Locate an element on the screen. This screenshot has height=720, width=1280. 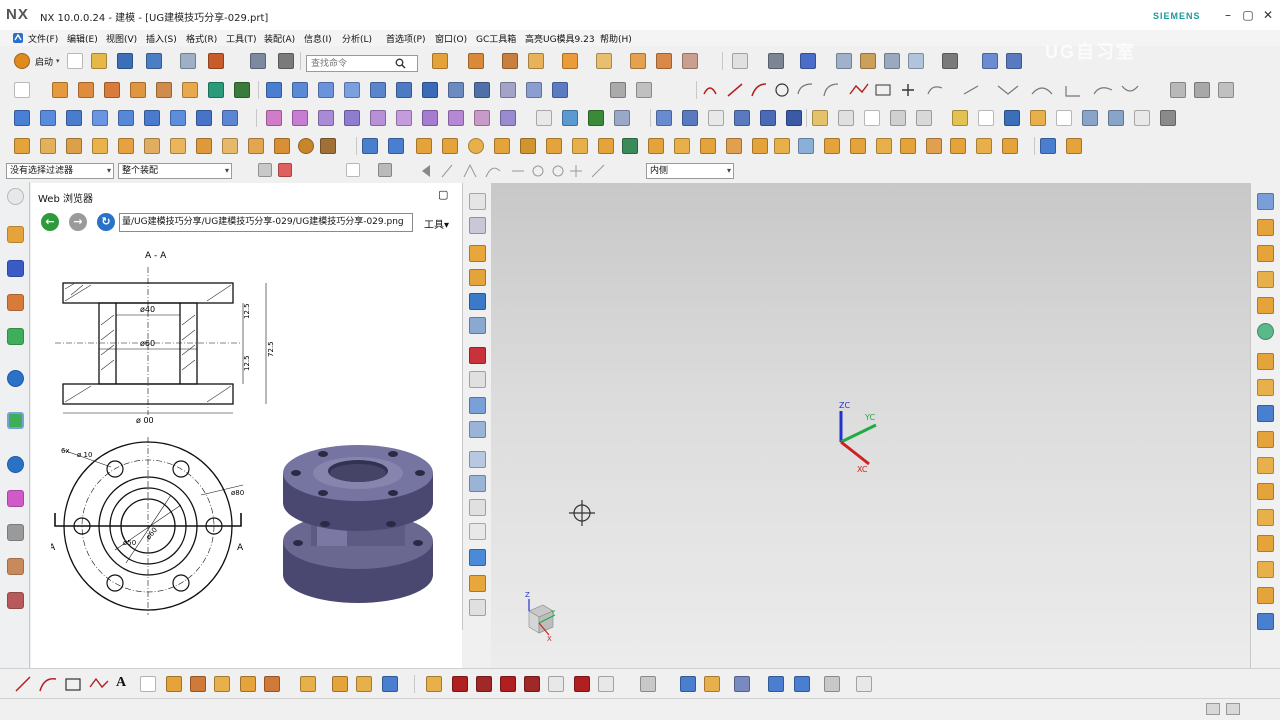
gc-13-icon is located at coordinates (328, 146).